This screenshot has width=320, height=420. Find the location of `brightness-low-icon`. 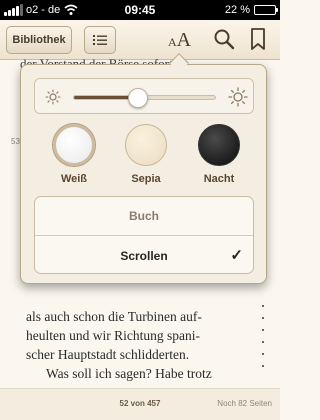

brightness-low-icon is located at coordinates (53, 97).